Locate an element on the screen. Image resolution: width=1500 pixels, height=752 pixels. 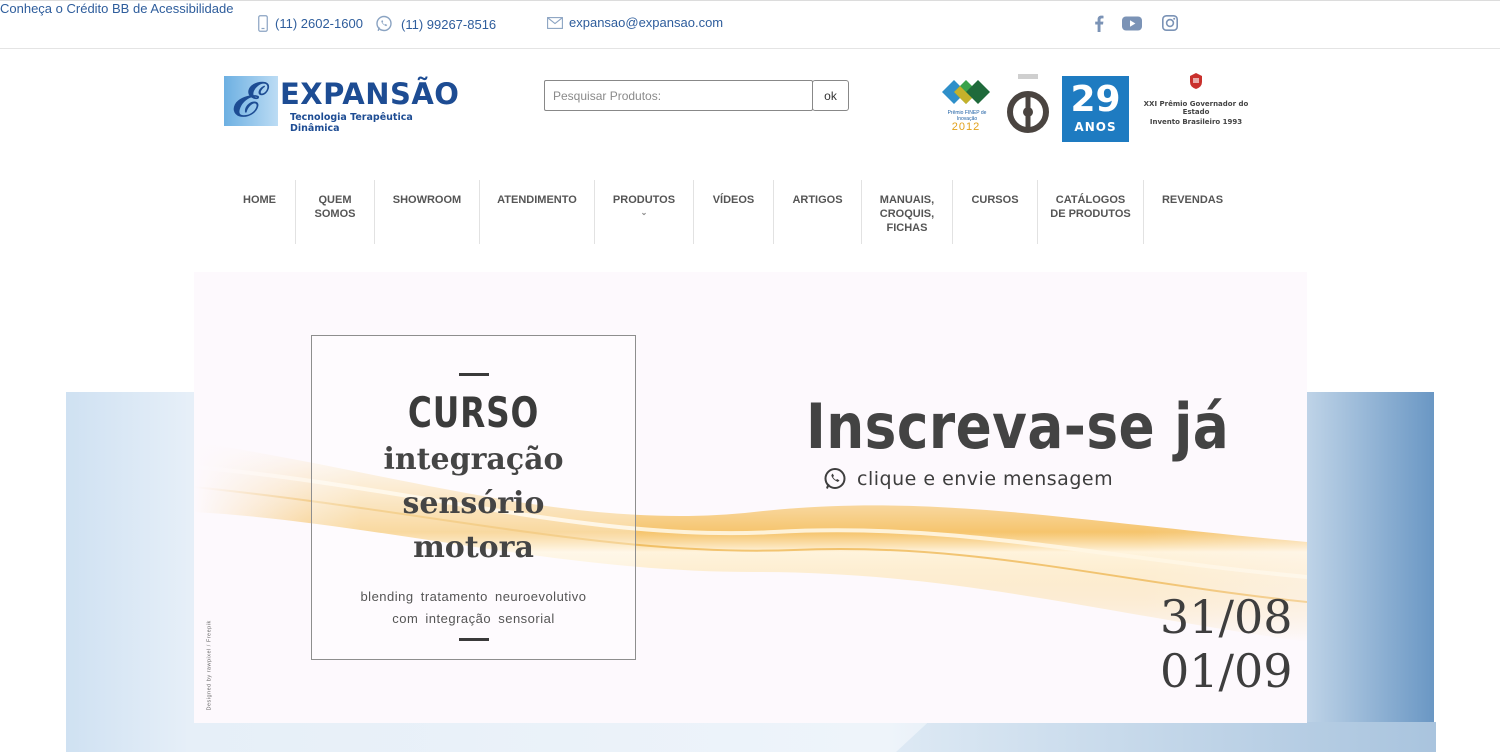
mobile-phone-icon is located at coordinates (263, 23).